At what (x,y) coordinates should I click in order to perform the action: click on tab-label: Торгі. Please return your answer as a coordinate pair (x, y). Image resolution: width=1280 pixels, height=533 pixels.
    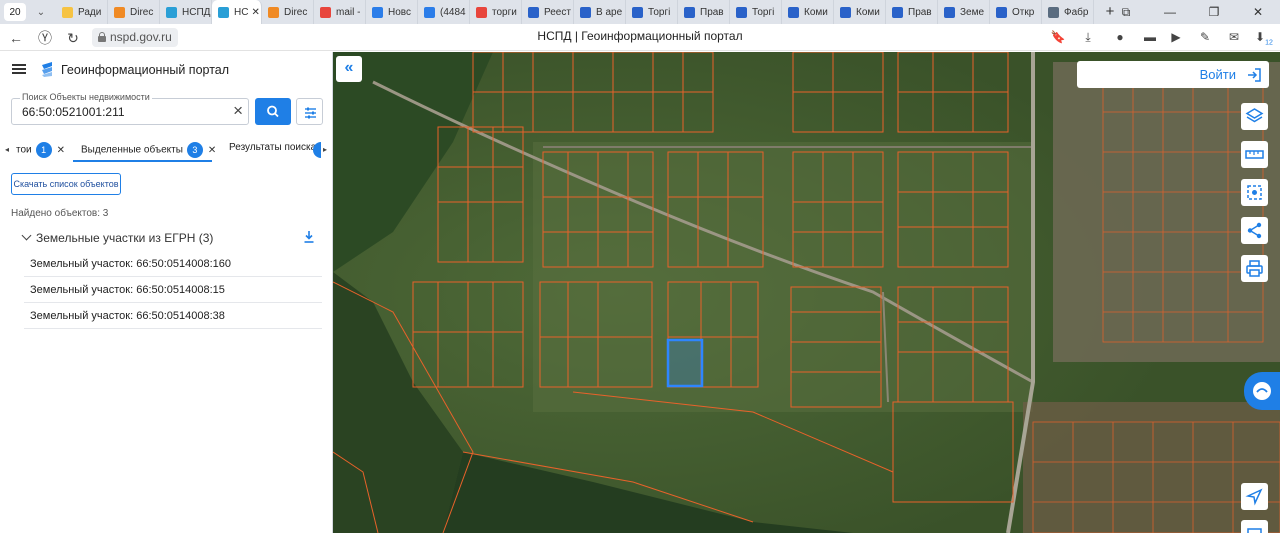
    Looking at the image, I should click on (659, 12).